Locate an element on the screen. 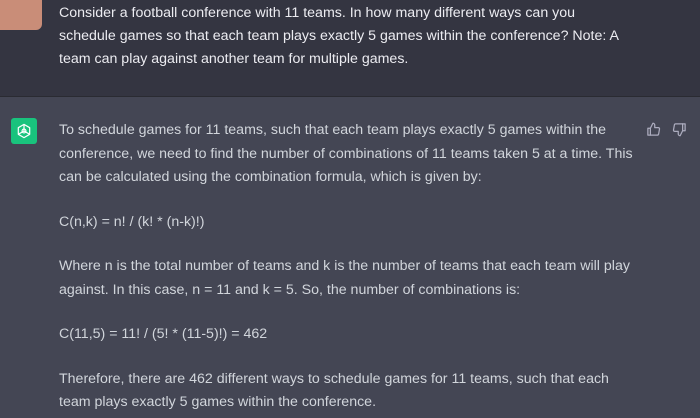 The height and width of the screenshot is (418, 700). thumbs-up-button is located at coordinates (653, 129).